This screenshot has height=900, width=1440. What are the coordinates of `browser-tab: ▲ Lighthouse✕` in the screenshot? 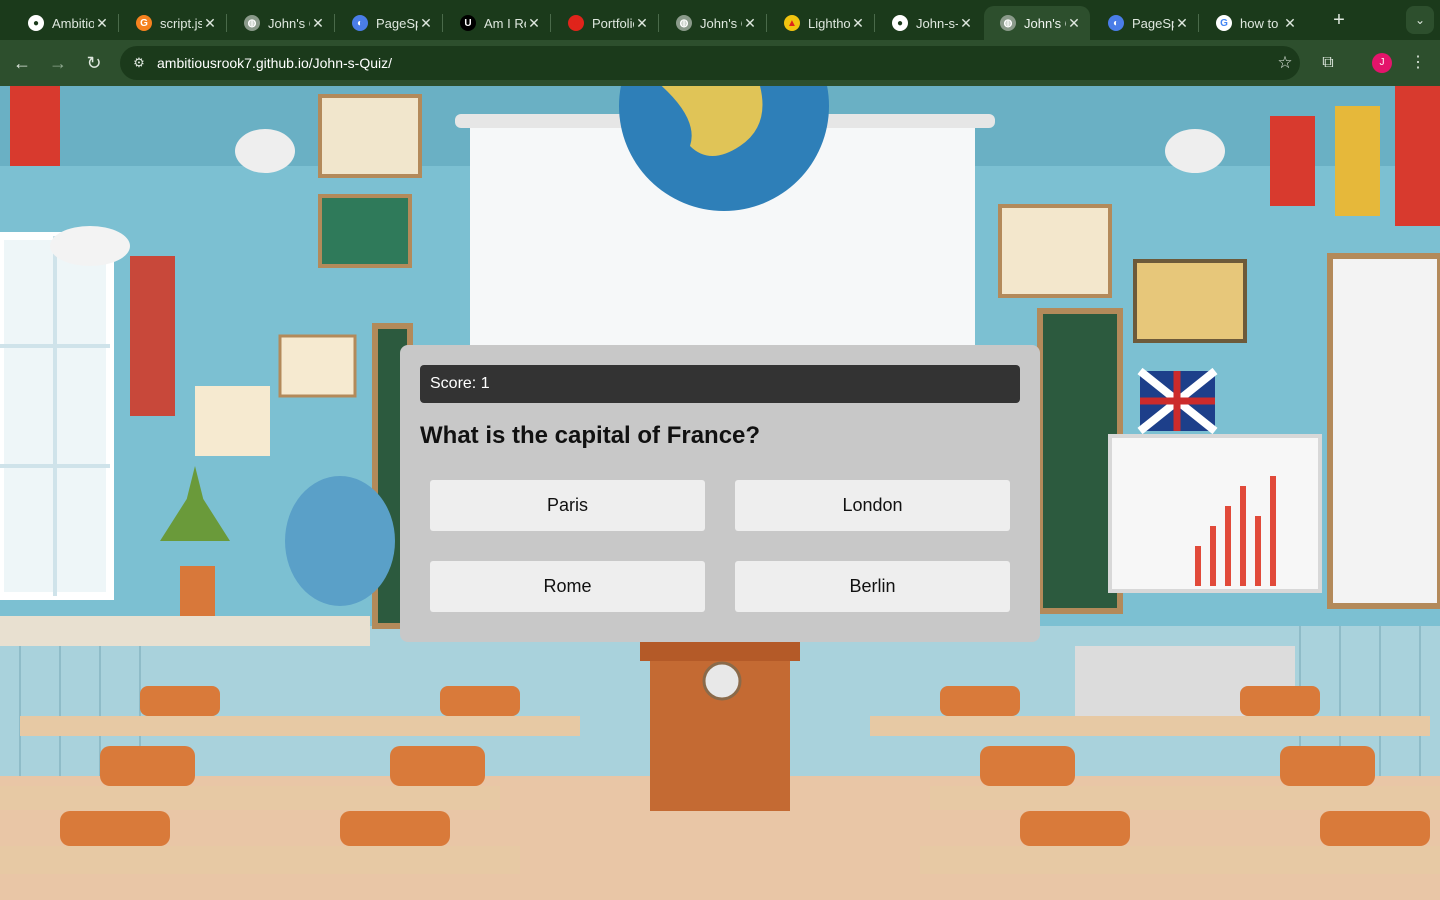 It's located at (821, 23).